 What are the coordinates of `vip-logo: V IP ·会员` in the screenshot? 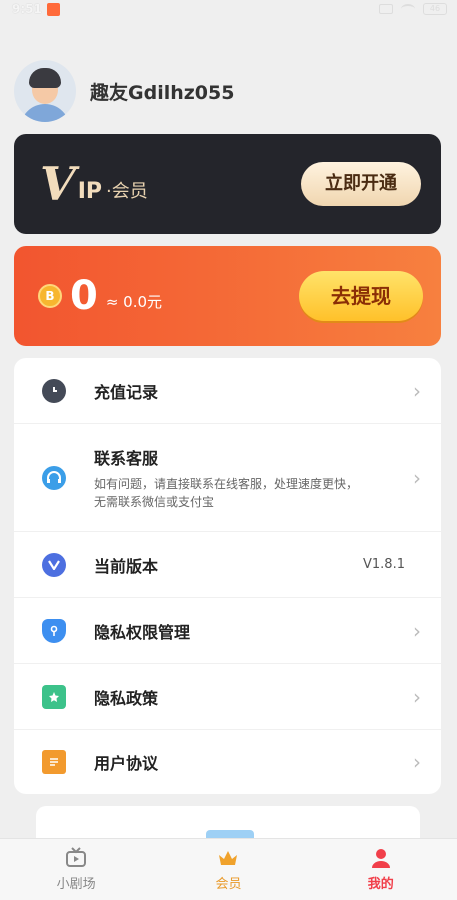 It's located at (94, 184).